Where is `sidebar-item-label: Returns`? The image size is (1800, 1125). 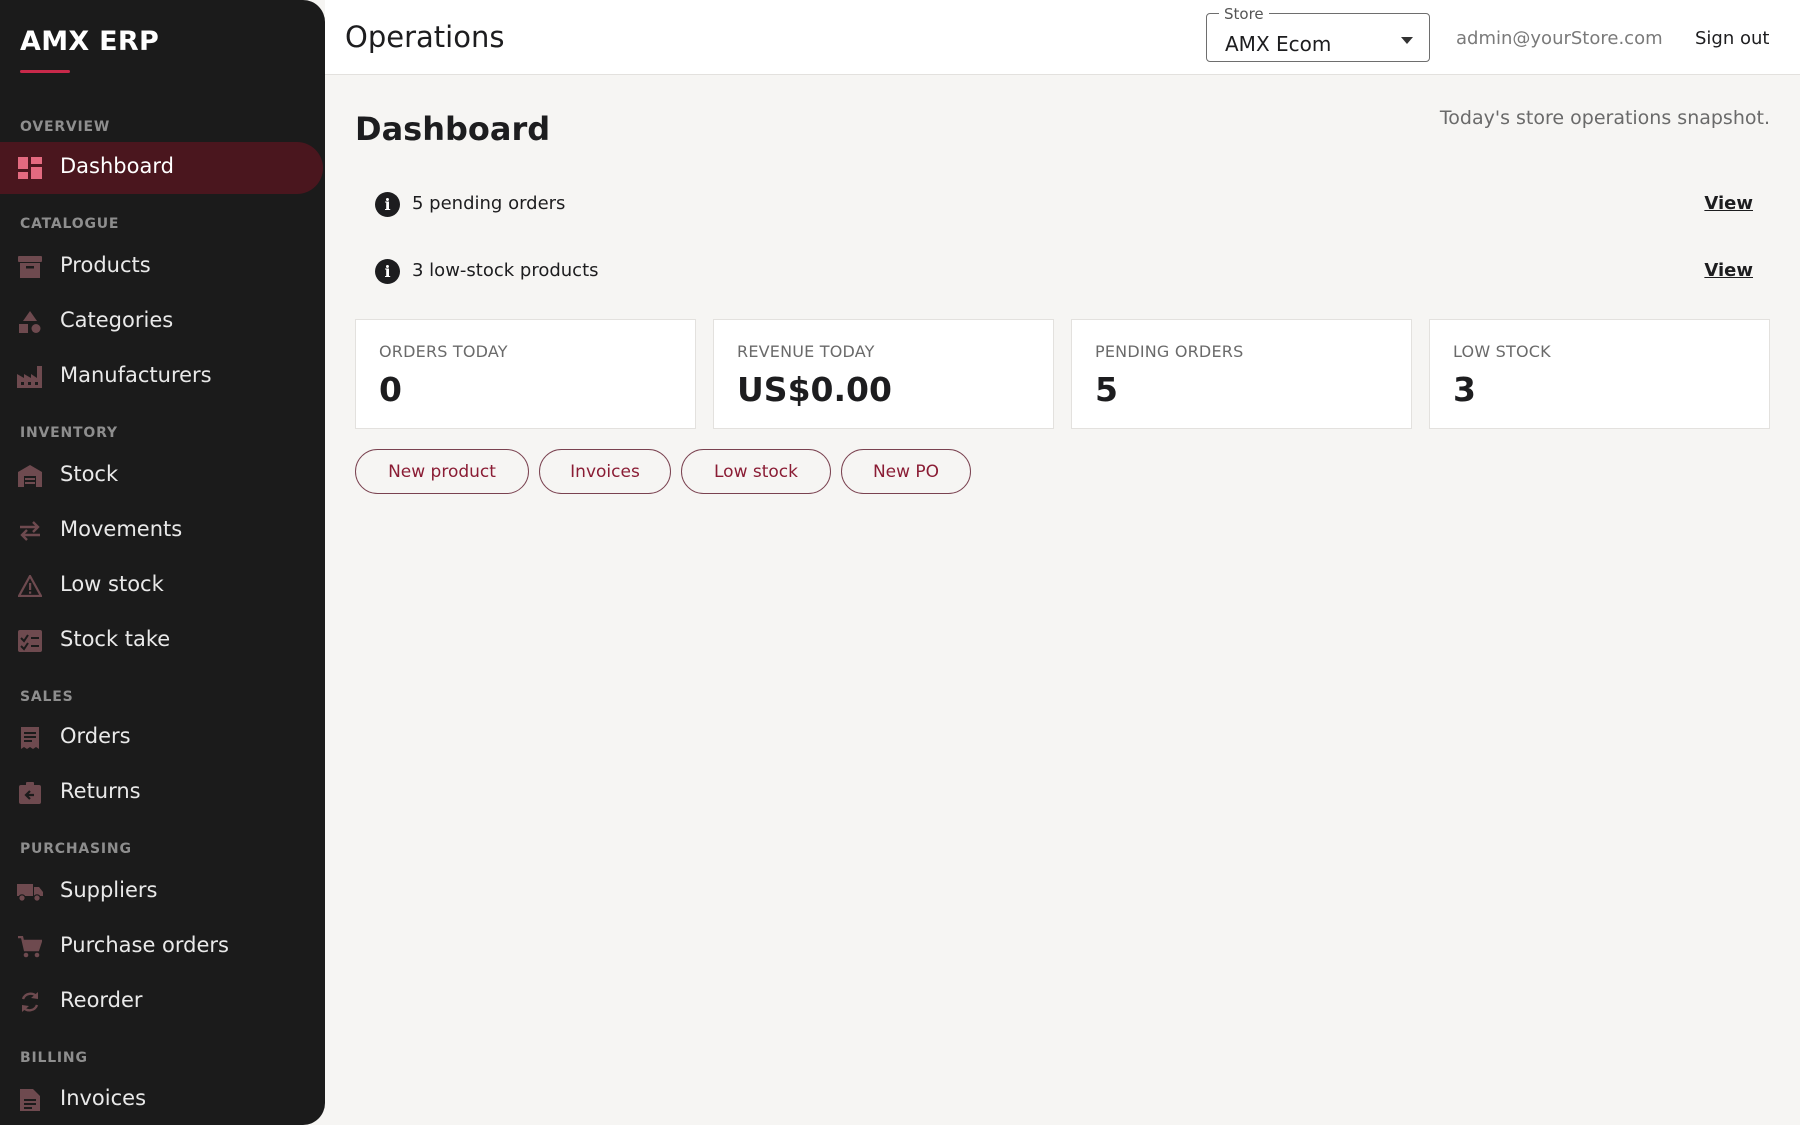 sidebar-item-label: Returns is located at coordinates (100, 791).